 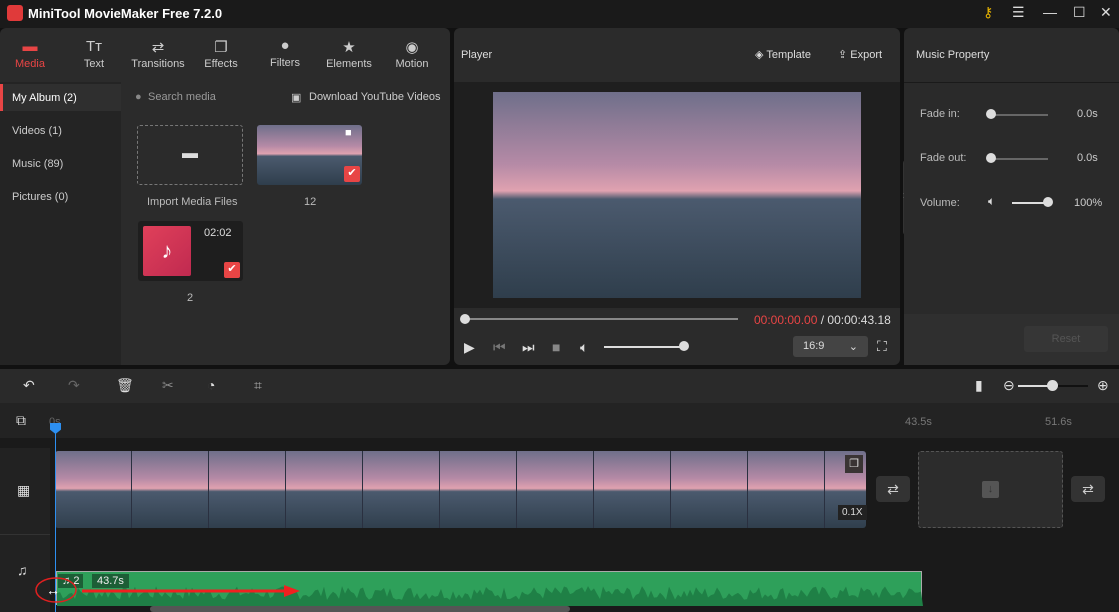 I want to click on film-icon: ▦, so click(x=24, y=490).